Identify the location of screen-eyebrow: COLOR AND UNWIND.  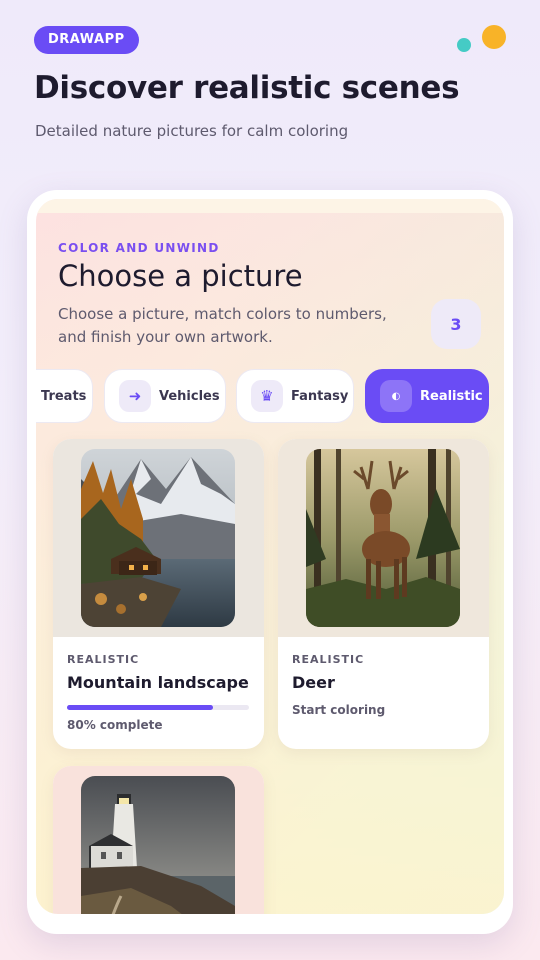
(139, 248).